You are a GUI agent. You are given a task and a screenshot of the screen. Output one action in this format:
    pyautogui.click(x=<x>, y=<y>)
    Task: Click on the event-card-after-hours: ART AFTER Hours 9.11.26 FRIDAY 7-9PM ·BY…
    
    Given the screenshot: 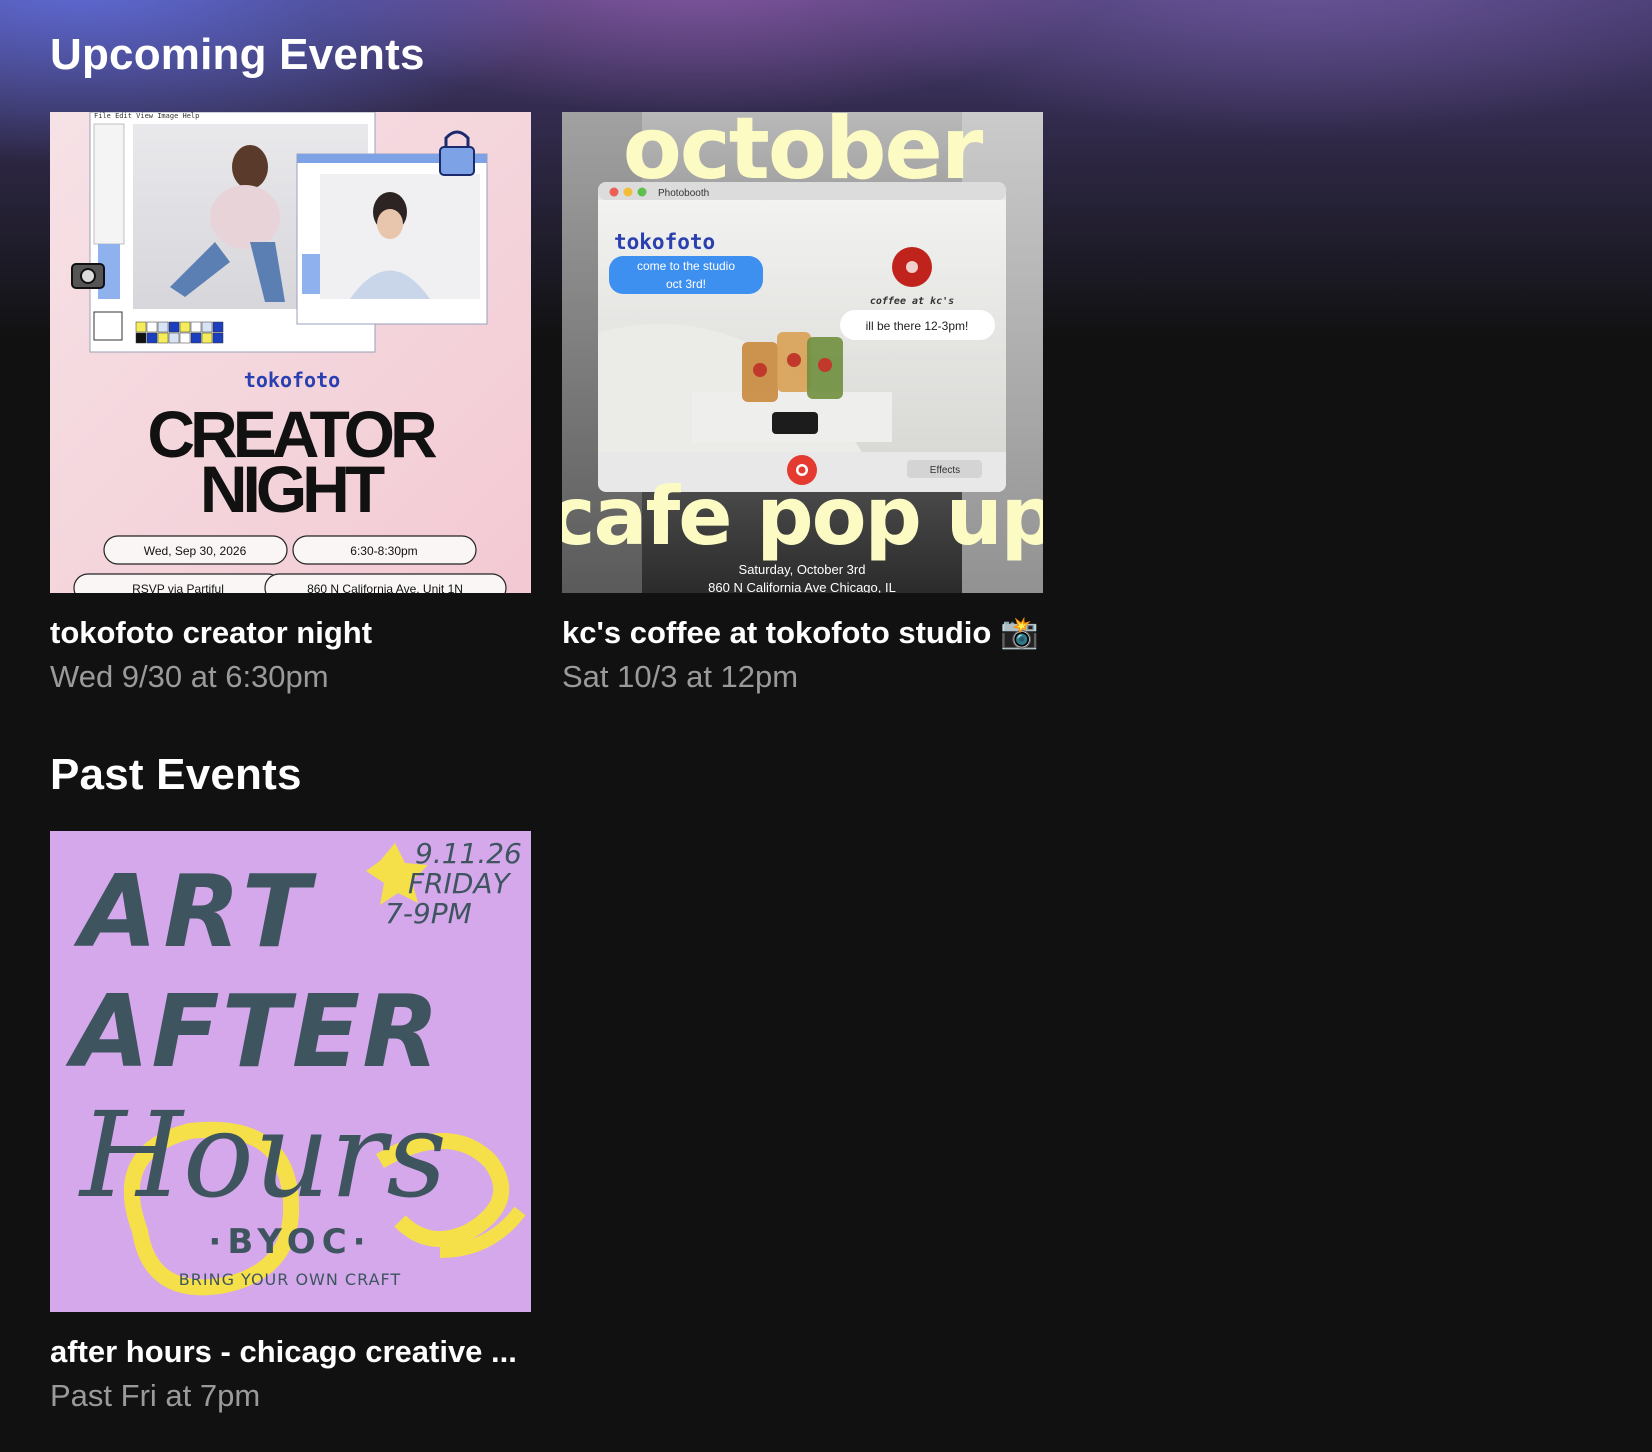 What is the action you would take?
    pyautogui.click(x=290, y=1124)
    